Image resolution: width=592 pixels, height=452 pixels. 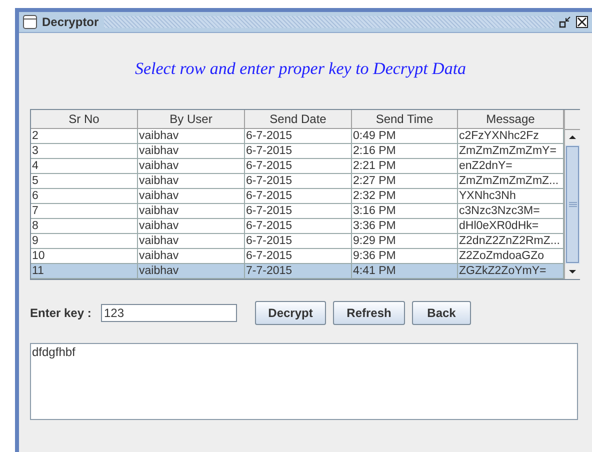 I want to click on instruction-heading: Select row and enter proper key to Decrypt Data, so click(x=301, y=69).